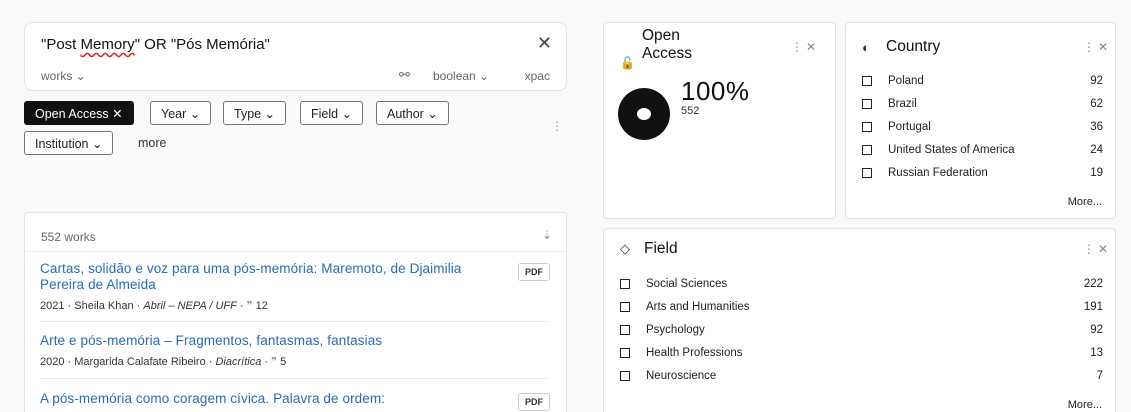 The width and height of the screenshot is (1131, 412). What do you see at coordinates (861, 307) in the screenshot?
I see `facet-row: Arts and Humanities 191` at bounding box center [861, 307].